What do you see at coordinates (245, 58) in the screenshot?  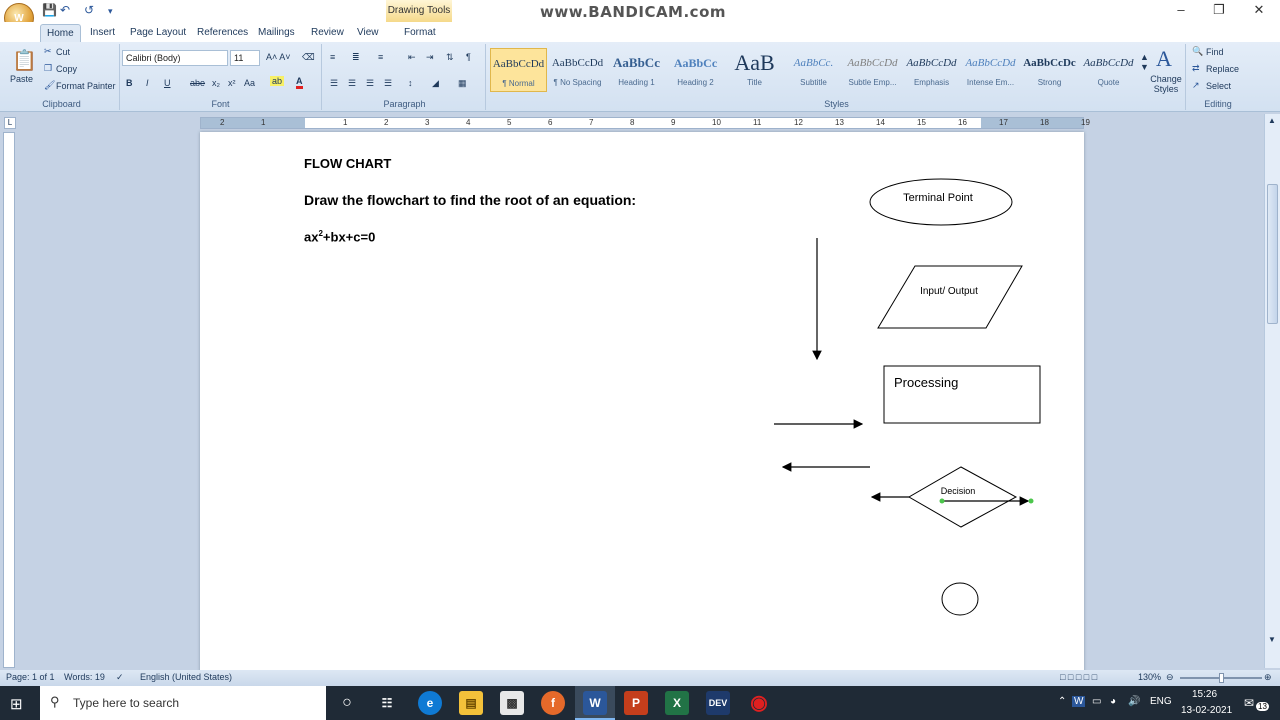 I see `font-size-select: 11` at bounding box center [245, 58].